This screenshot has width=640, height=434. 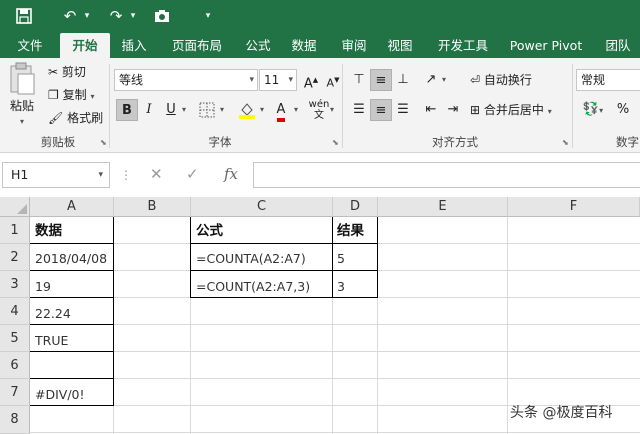 What do you see at coordinates (156, 174) in the screenshot?
I see `cancel-icon: ✕` at bounding box center [156, 174].